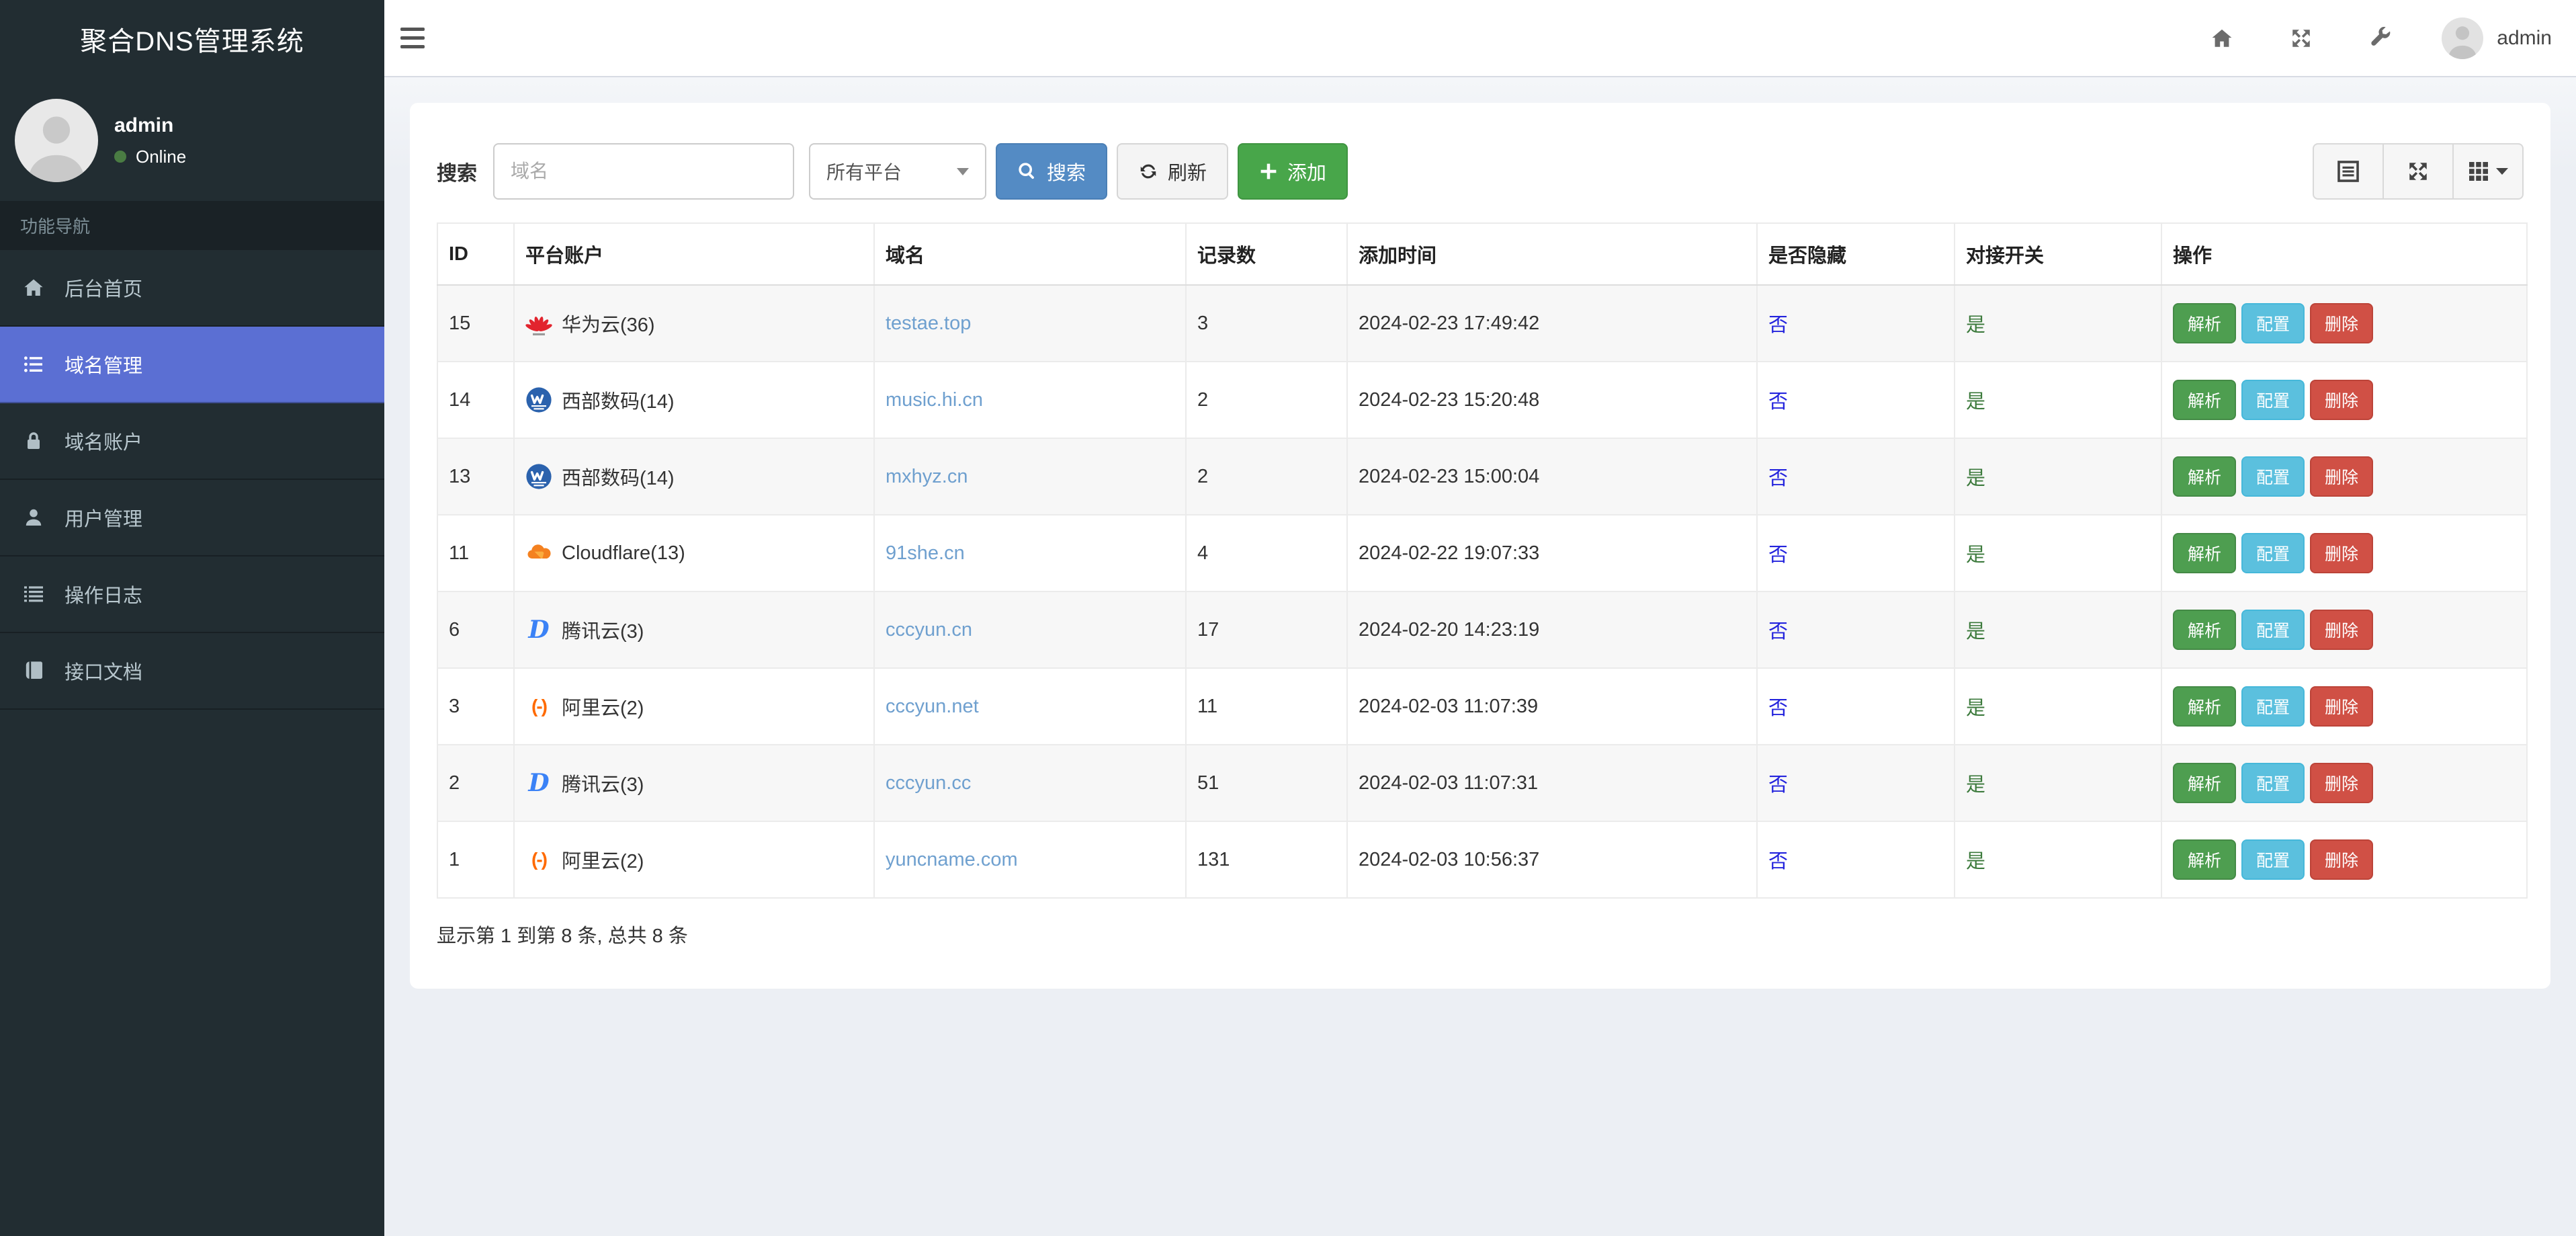 This screenshot has width=2576, height=1236. I want to click on sidebar-item-domains: 域名管理, so click(192, 365).